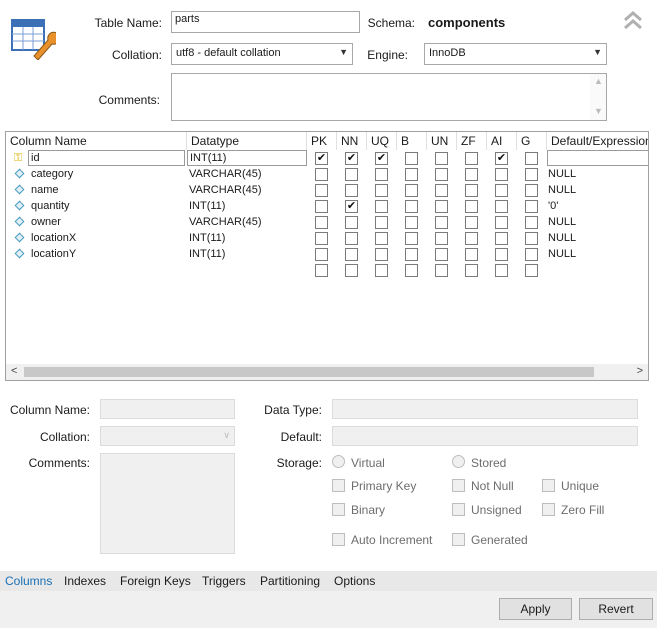 This screenshot has width=657, height=628. I want to click on comments-textarea: ▲ ▼, so click(389, 97).